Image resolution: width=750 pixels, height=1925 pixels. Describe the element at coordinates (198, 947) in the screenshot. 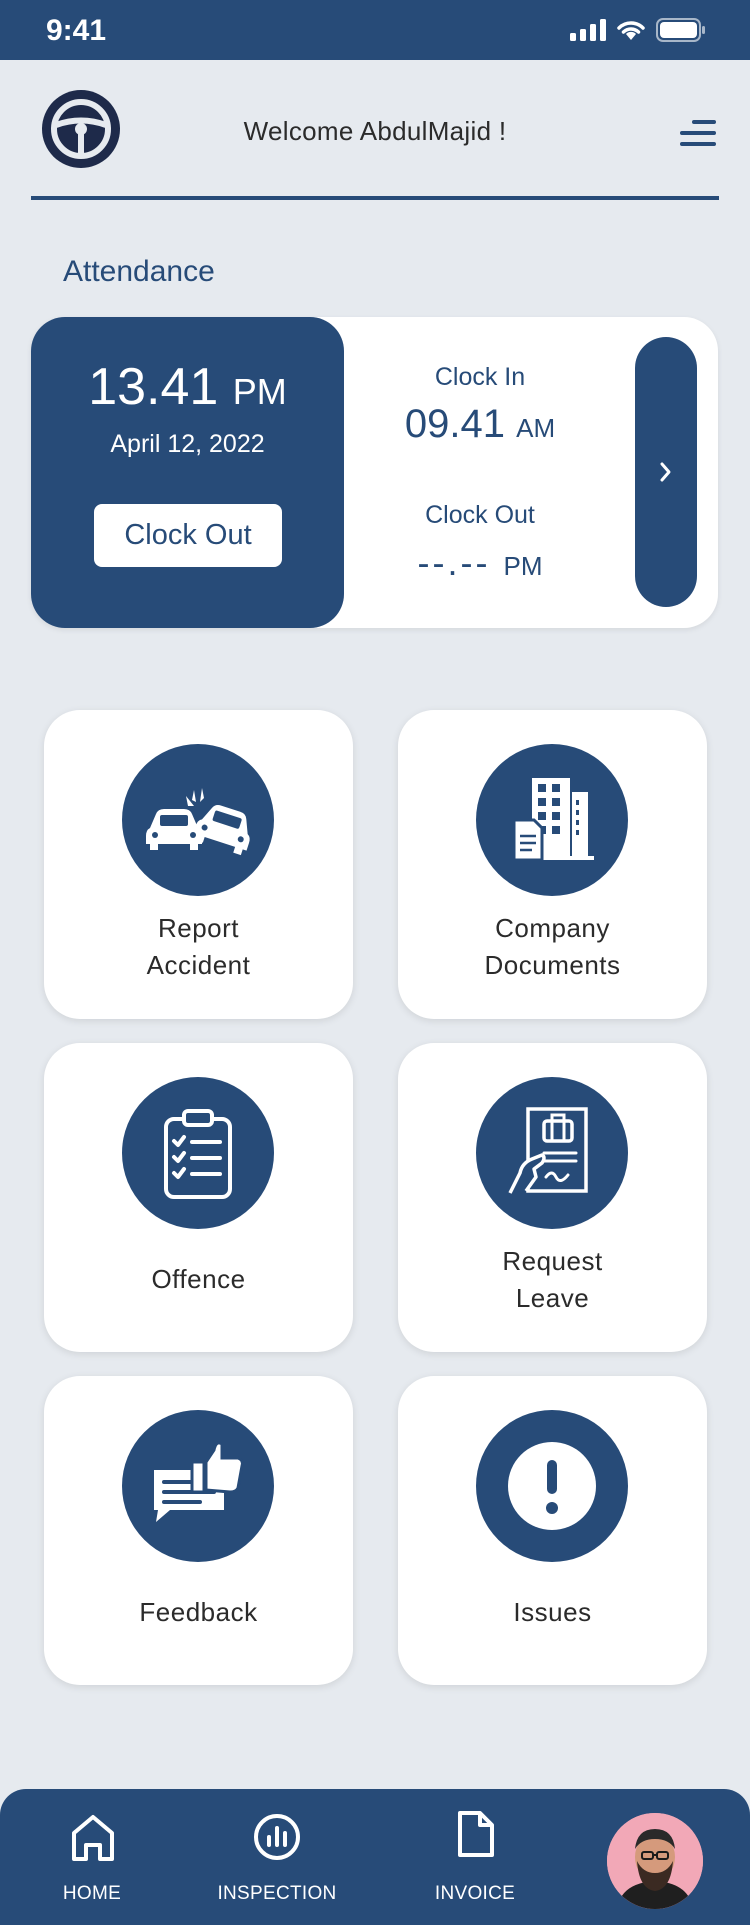

I see `tile-label: Report Accident` at that location.